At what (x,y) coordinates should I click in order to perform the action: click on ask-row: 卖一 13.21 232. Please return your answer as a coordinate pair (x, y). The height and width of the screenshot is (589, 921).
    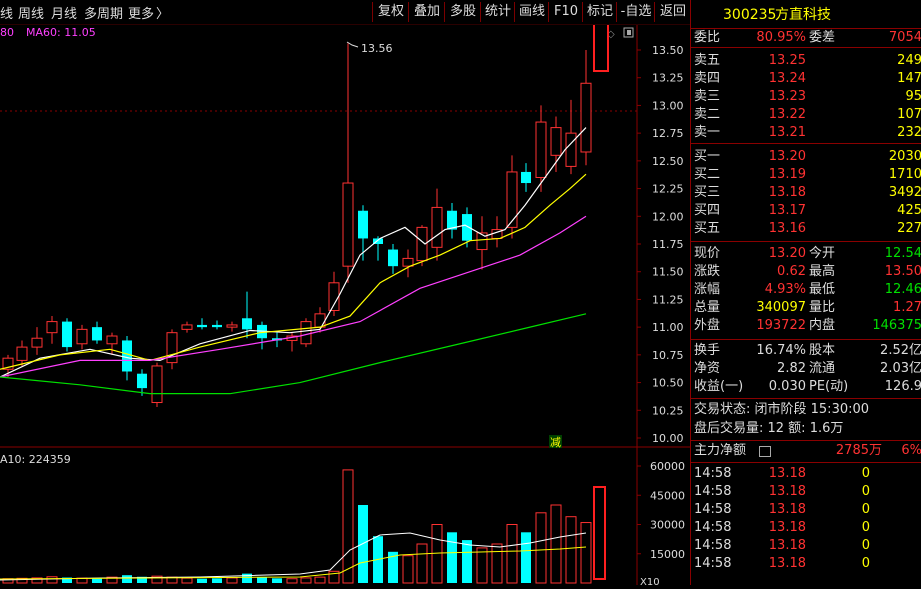
    Looking at the image, I should click on (806, 133).